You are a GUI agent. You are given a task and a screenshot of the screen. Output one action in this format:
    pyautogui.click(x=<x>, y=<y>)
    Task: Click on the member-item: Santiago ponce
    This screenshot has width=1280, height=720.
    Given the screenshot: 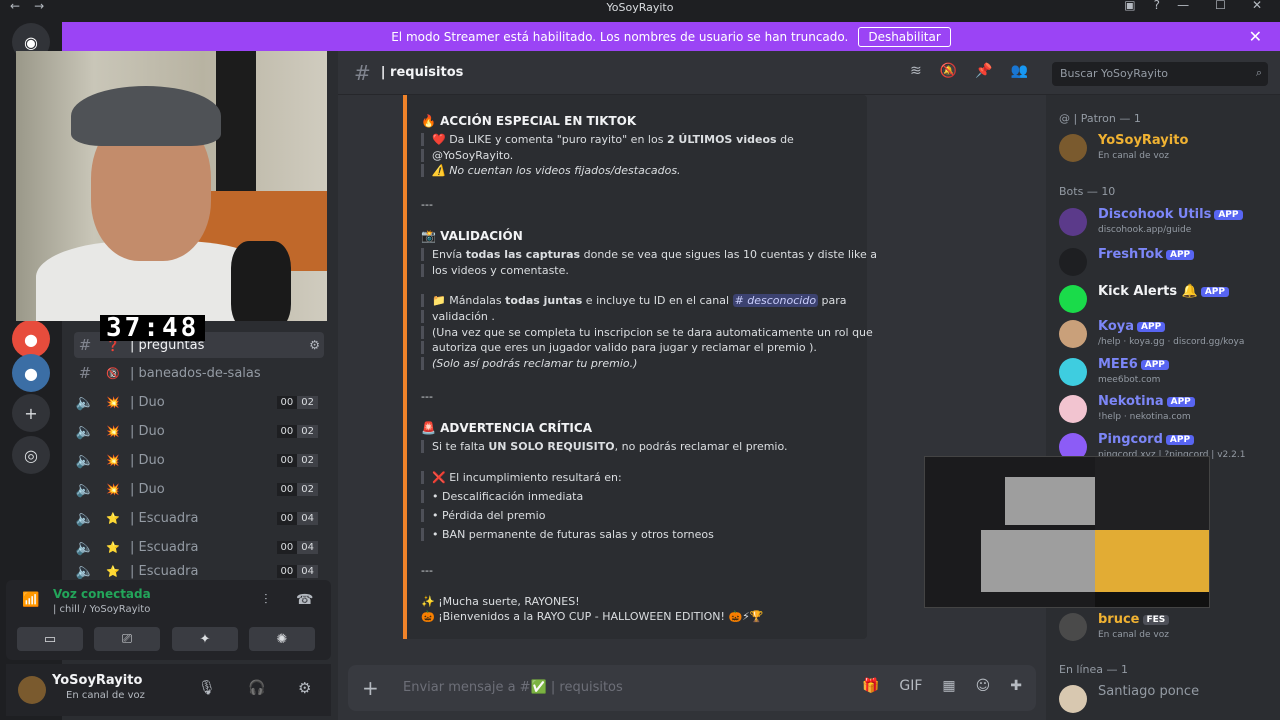 What is the action you would take?
    pyautogui.click(x=1169, y=701)
    